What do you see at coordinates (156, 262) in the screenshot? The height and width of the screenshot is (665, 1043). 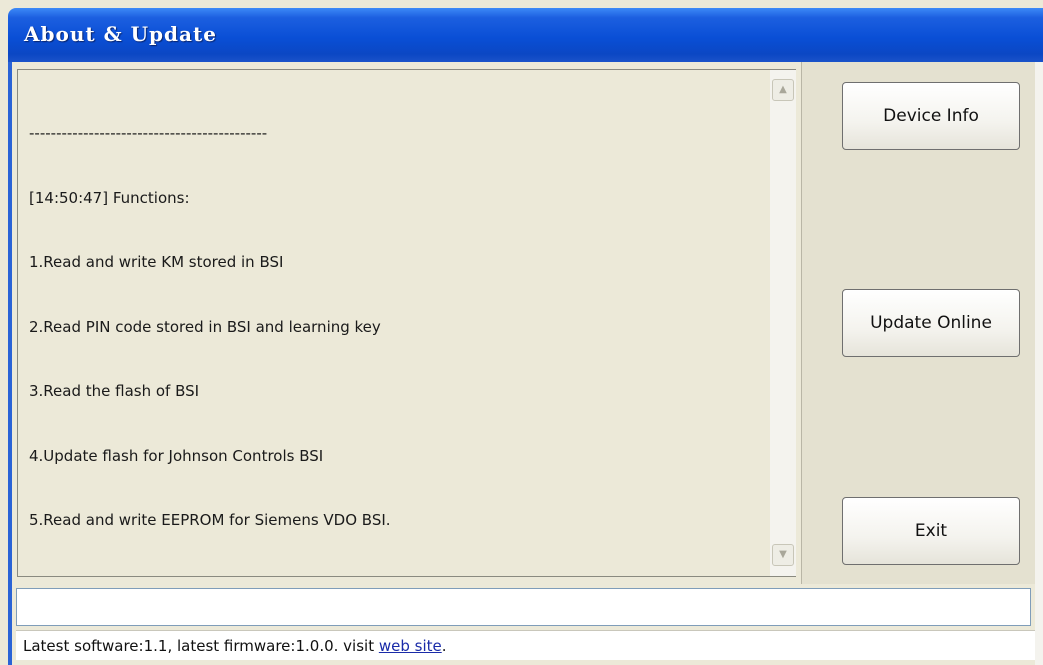 I see `log-line: 1.Read and write KM stored in BSI` at bounding box center [156, 262].